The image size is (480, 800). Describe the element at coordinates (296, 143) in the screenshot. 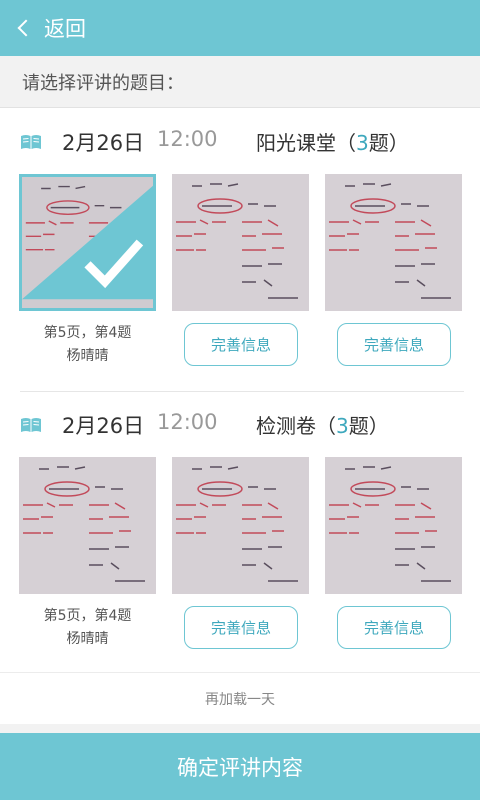

I see `subject-name: 阳光课堂` at that location.